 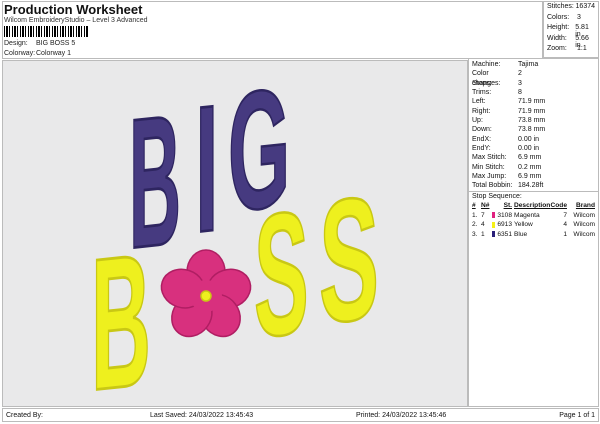 What do you see at coordinates (533, 83) in the screenshot?
I see `div: Stops: 3` at bounding box center [533, 83].